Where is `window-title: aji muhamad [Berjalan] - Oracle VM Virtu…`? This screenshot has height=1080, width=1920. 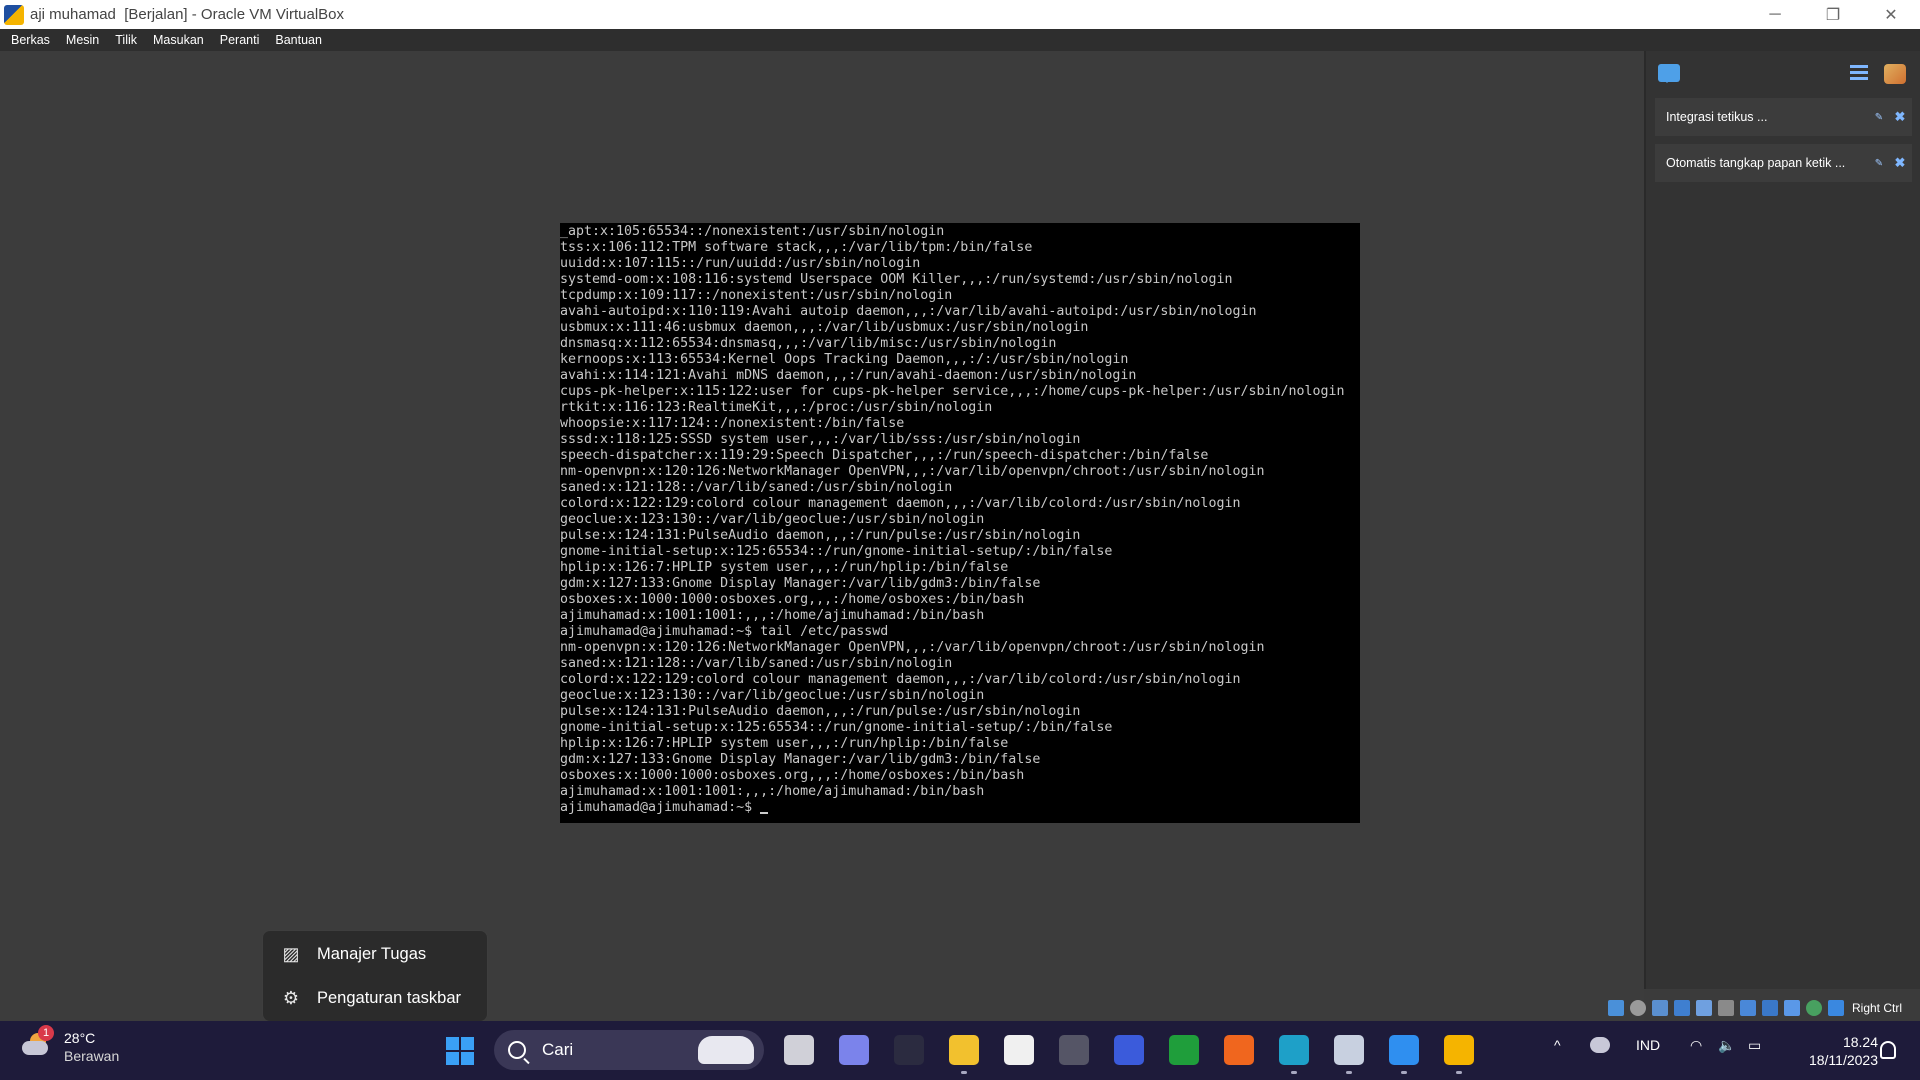
window-title: aji muhamad [Berjalan] - Oracle VM Virtu… is located at coordinates (187, 14).